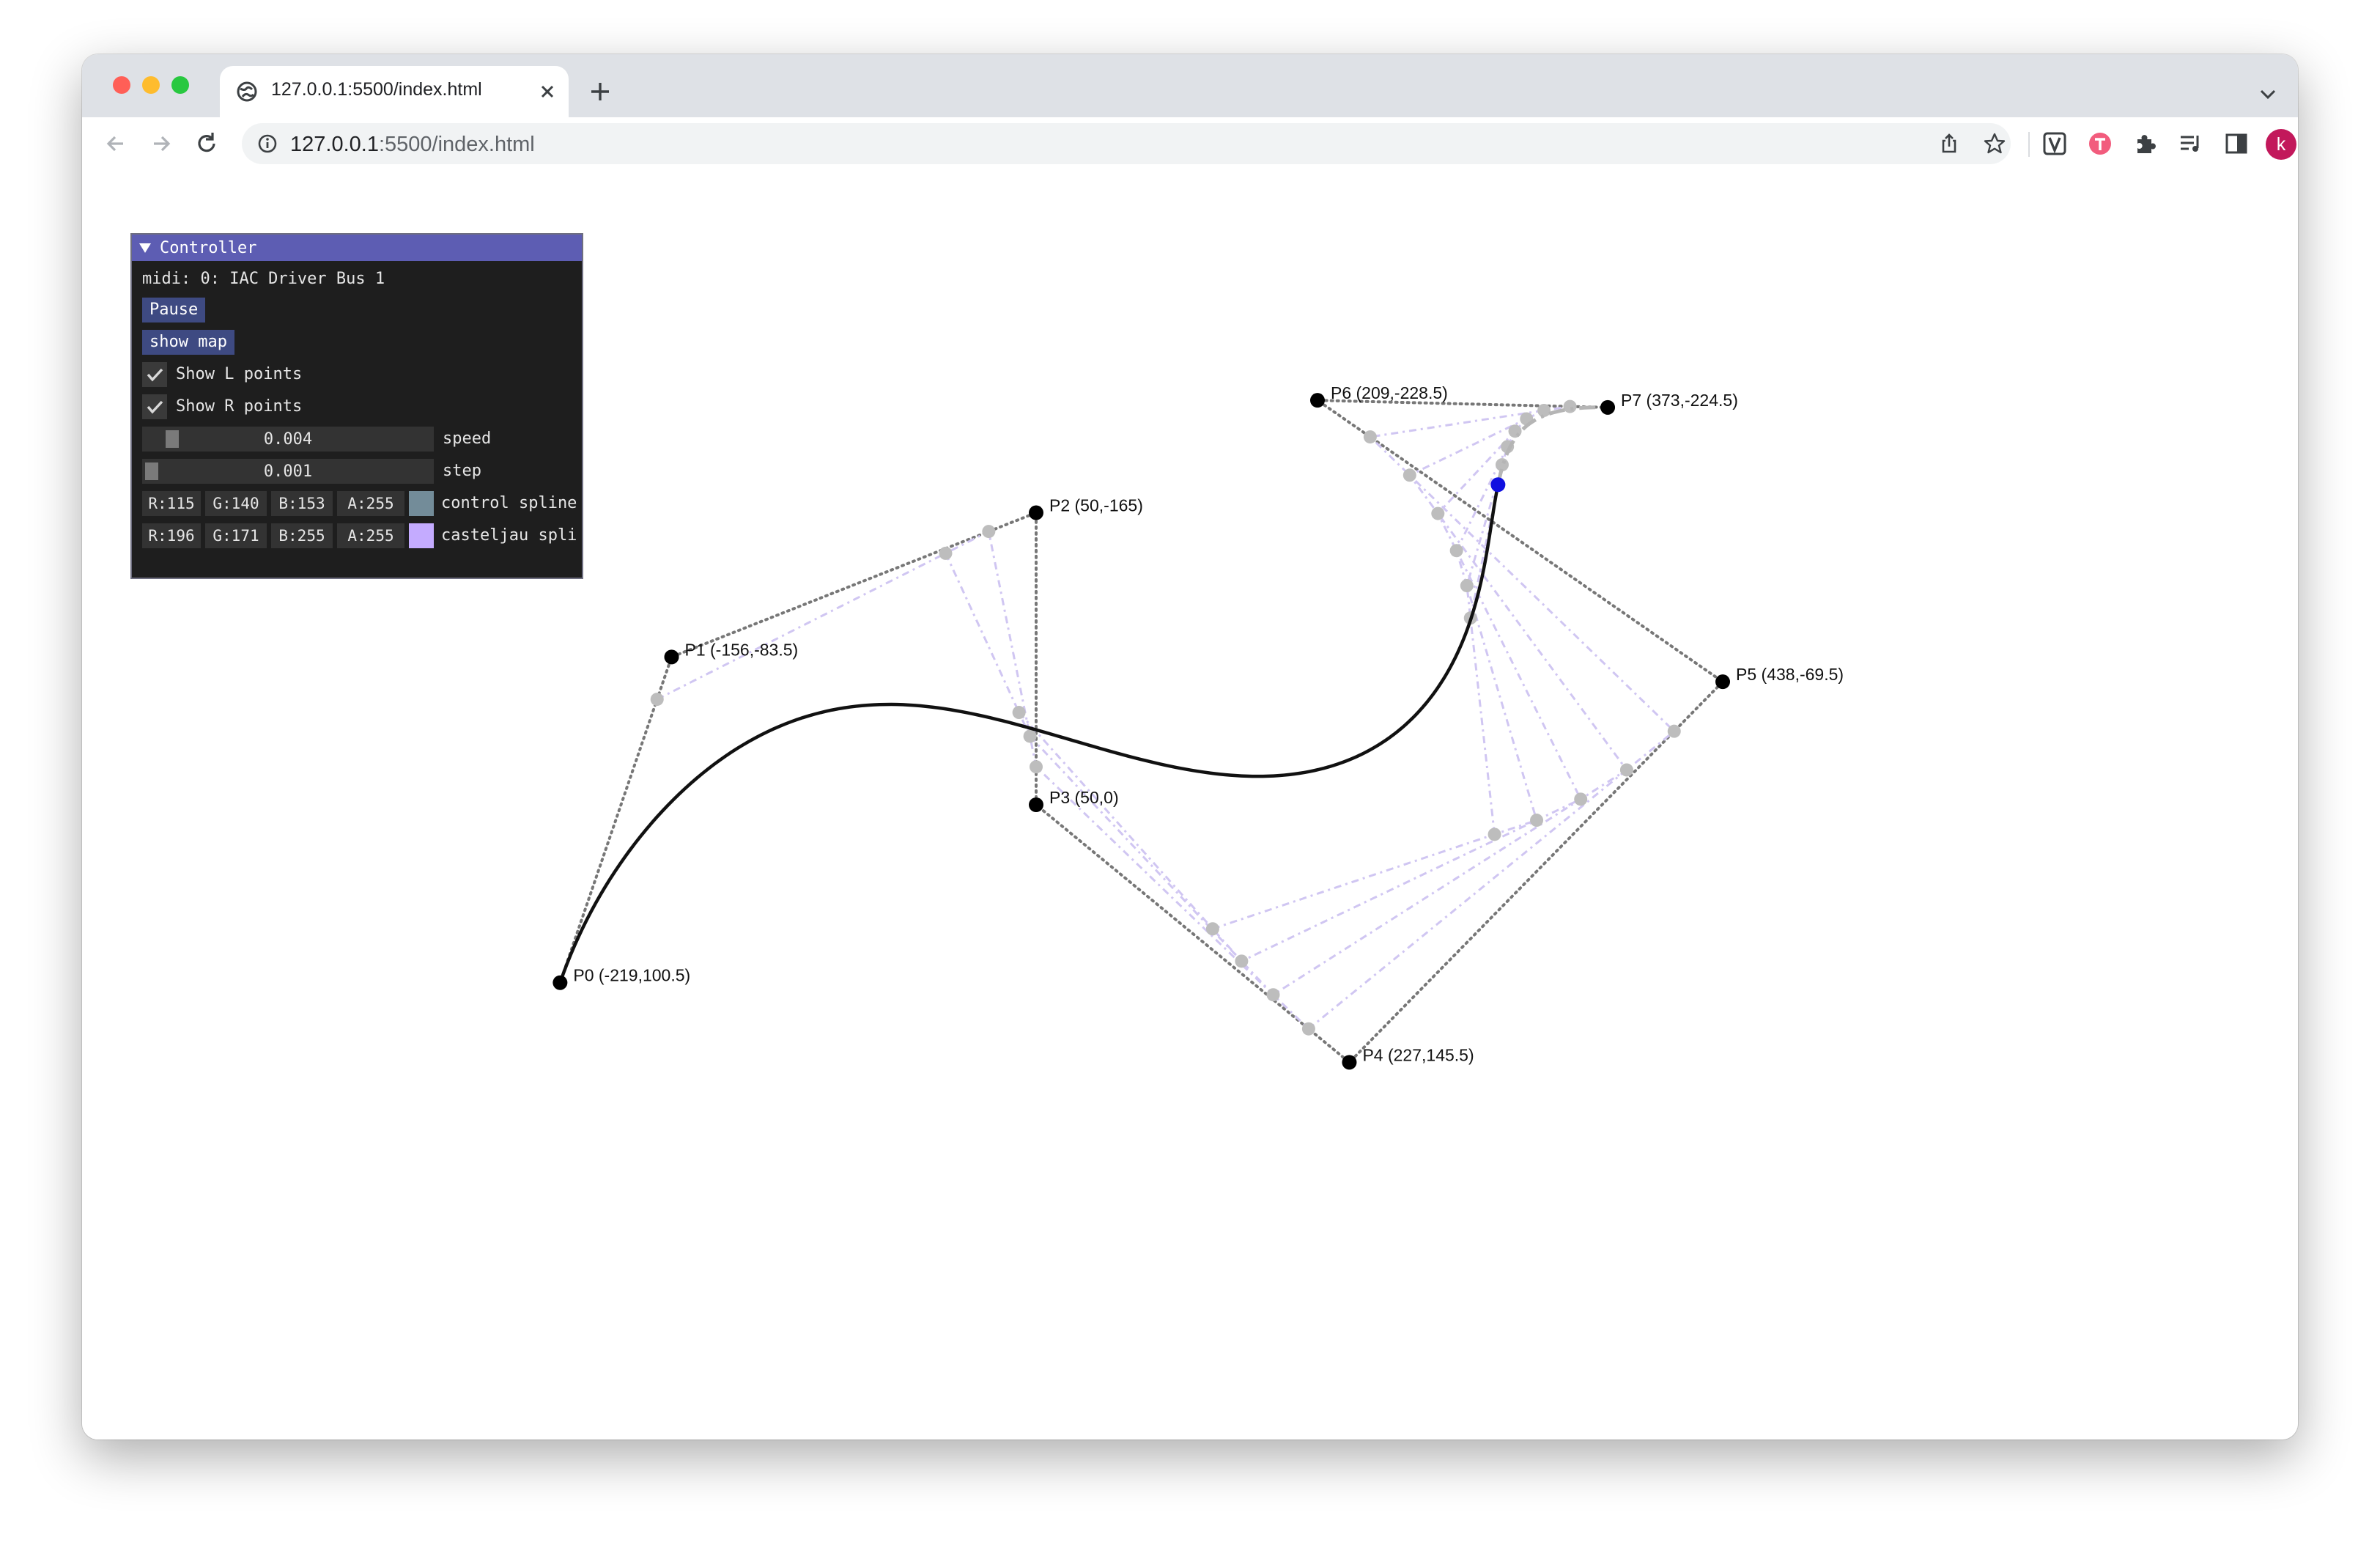  I want to click on collapse-arrow-icon, so click(145, 247).